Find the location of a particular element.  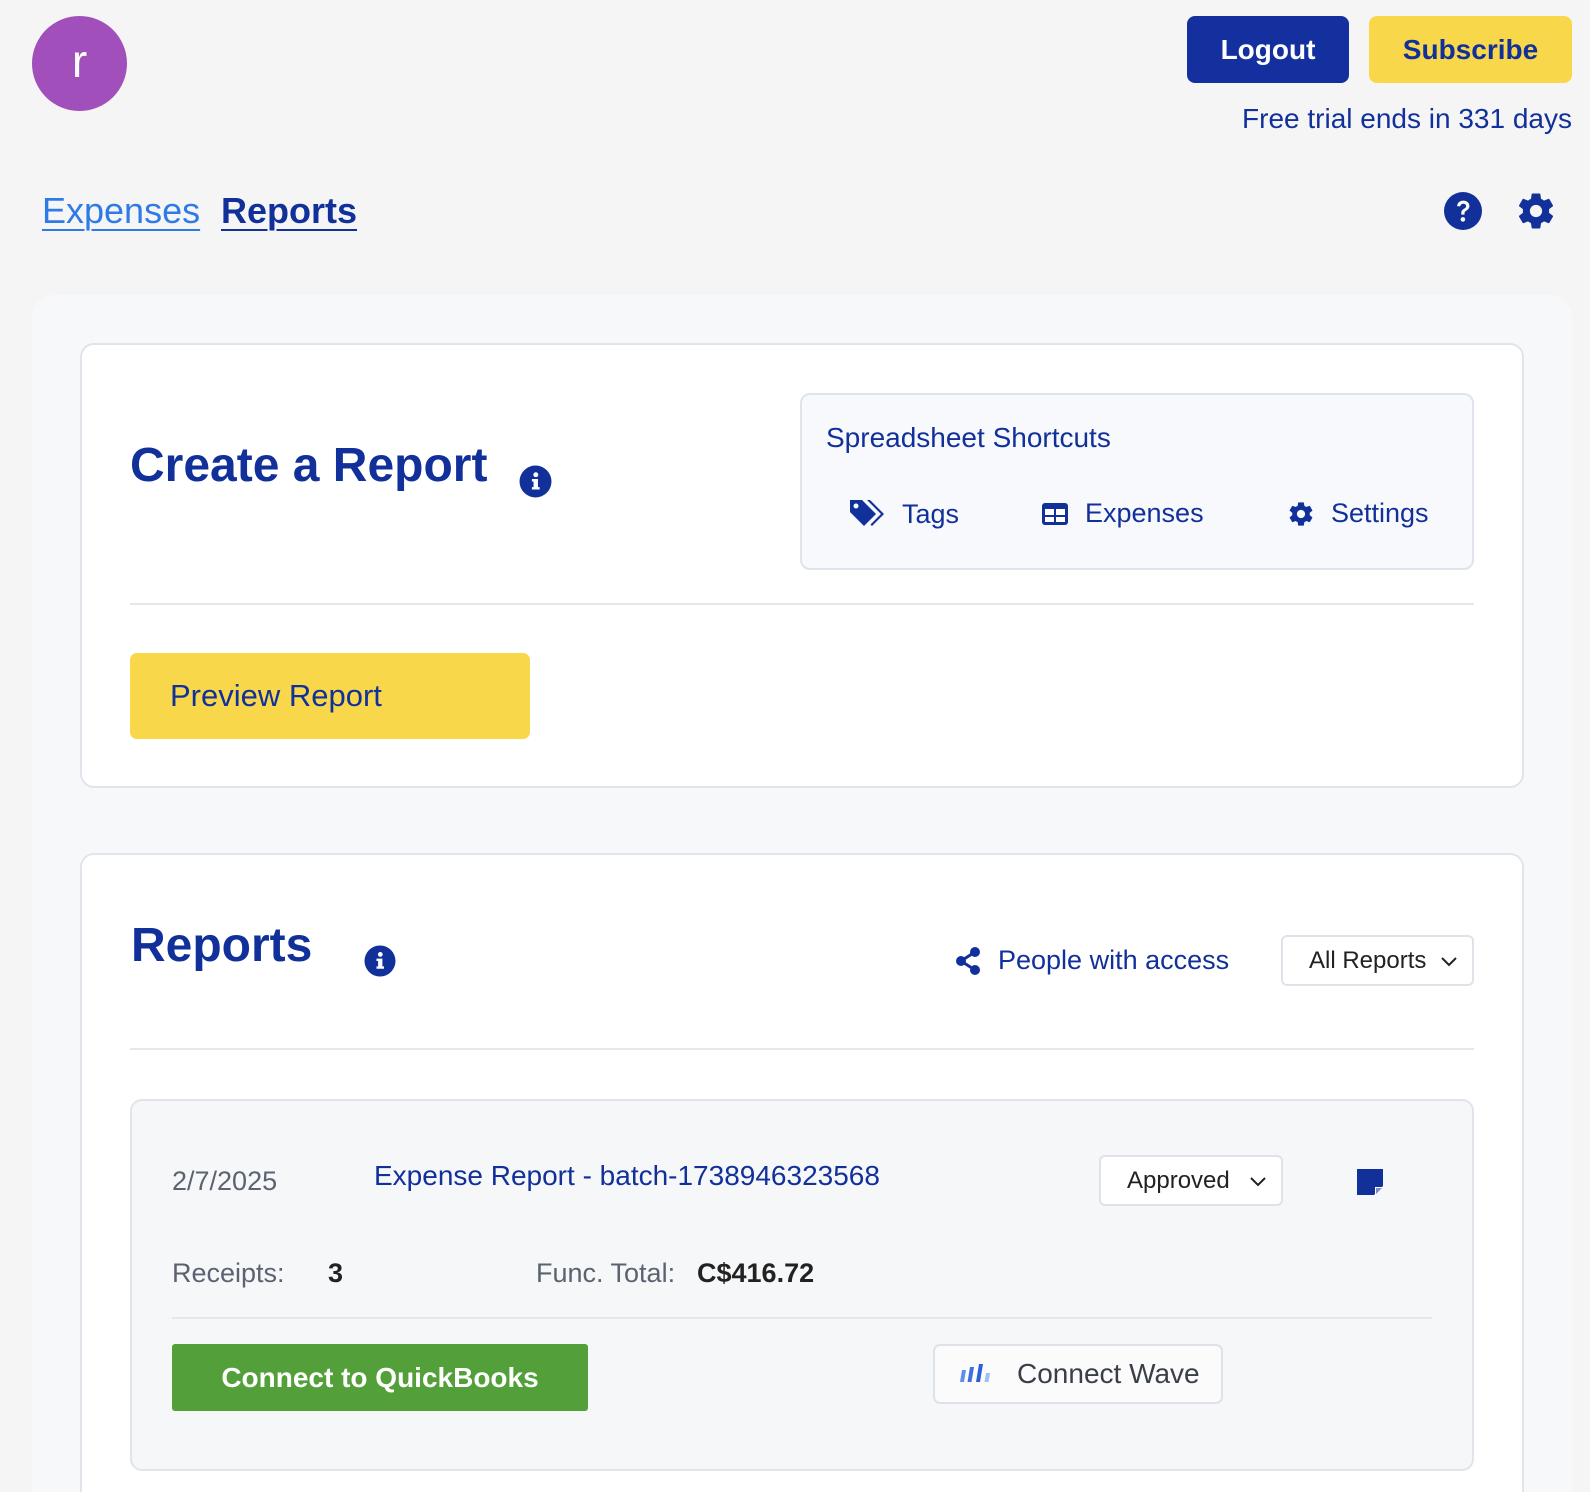

func-total-value: C$416.72 is located at coordinates (756, 1273).